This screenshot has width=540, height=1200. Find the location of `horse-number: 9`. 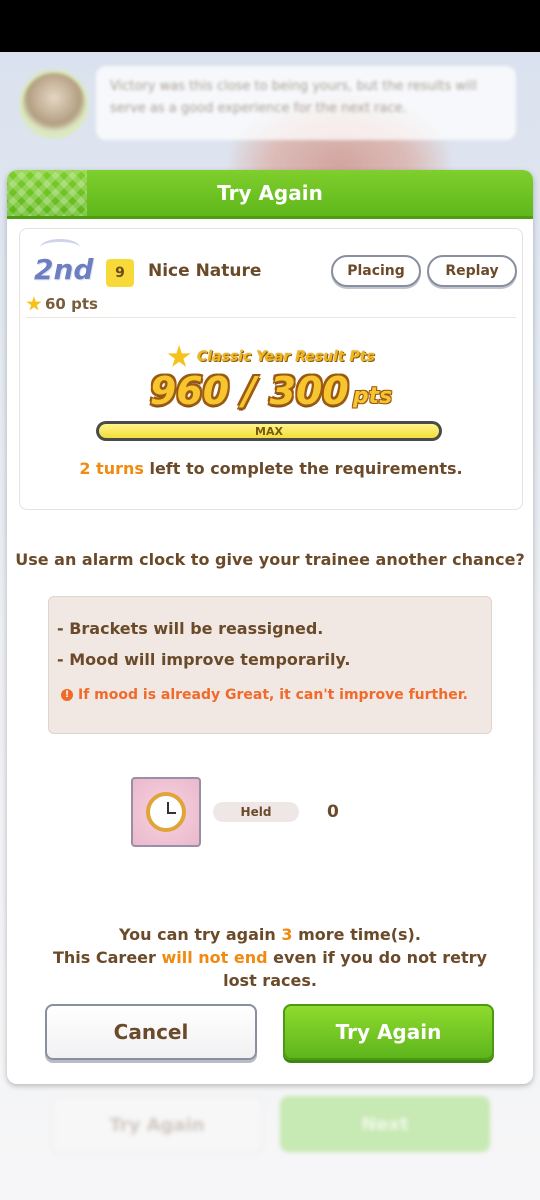

horse-number: 9 is located at coordinates (120, 273).